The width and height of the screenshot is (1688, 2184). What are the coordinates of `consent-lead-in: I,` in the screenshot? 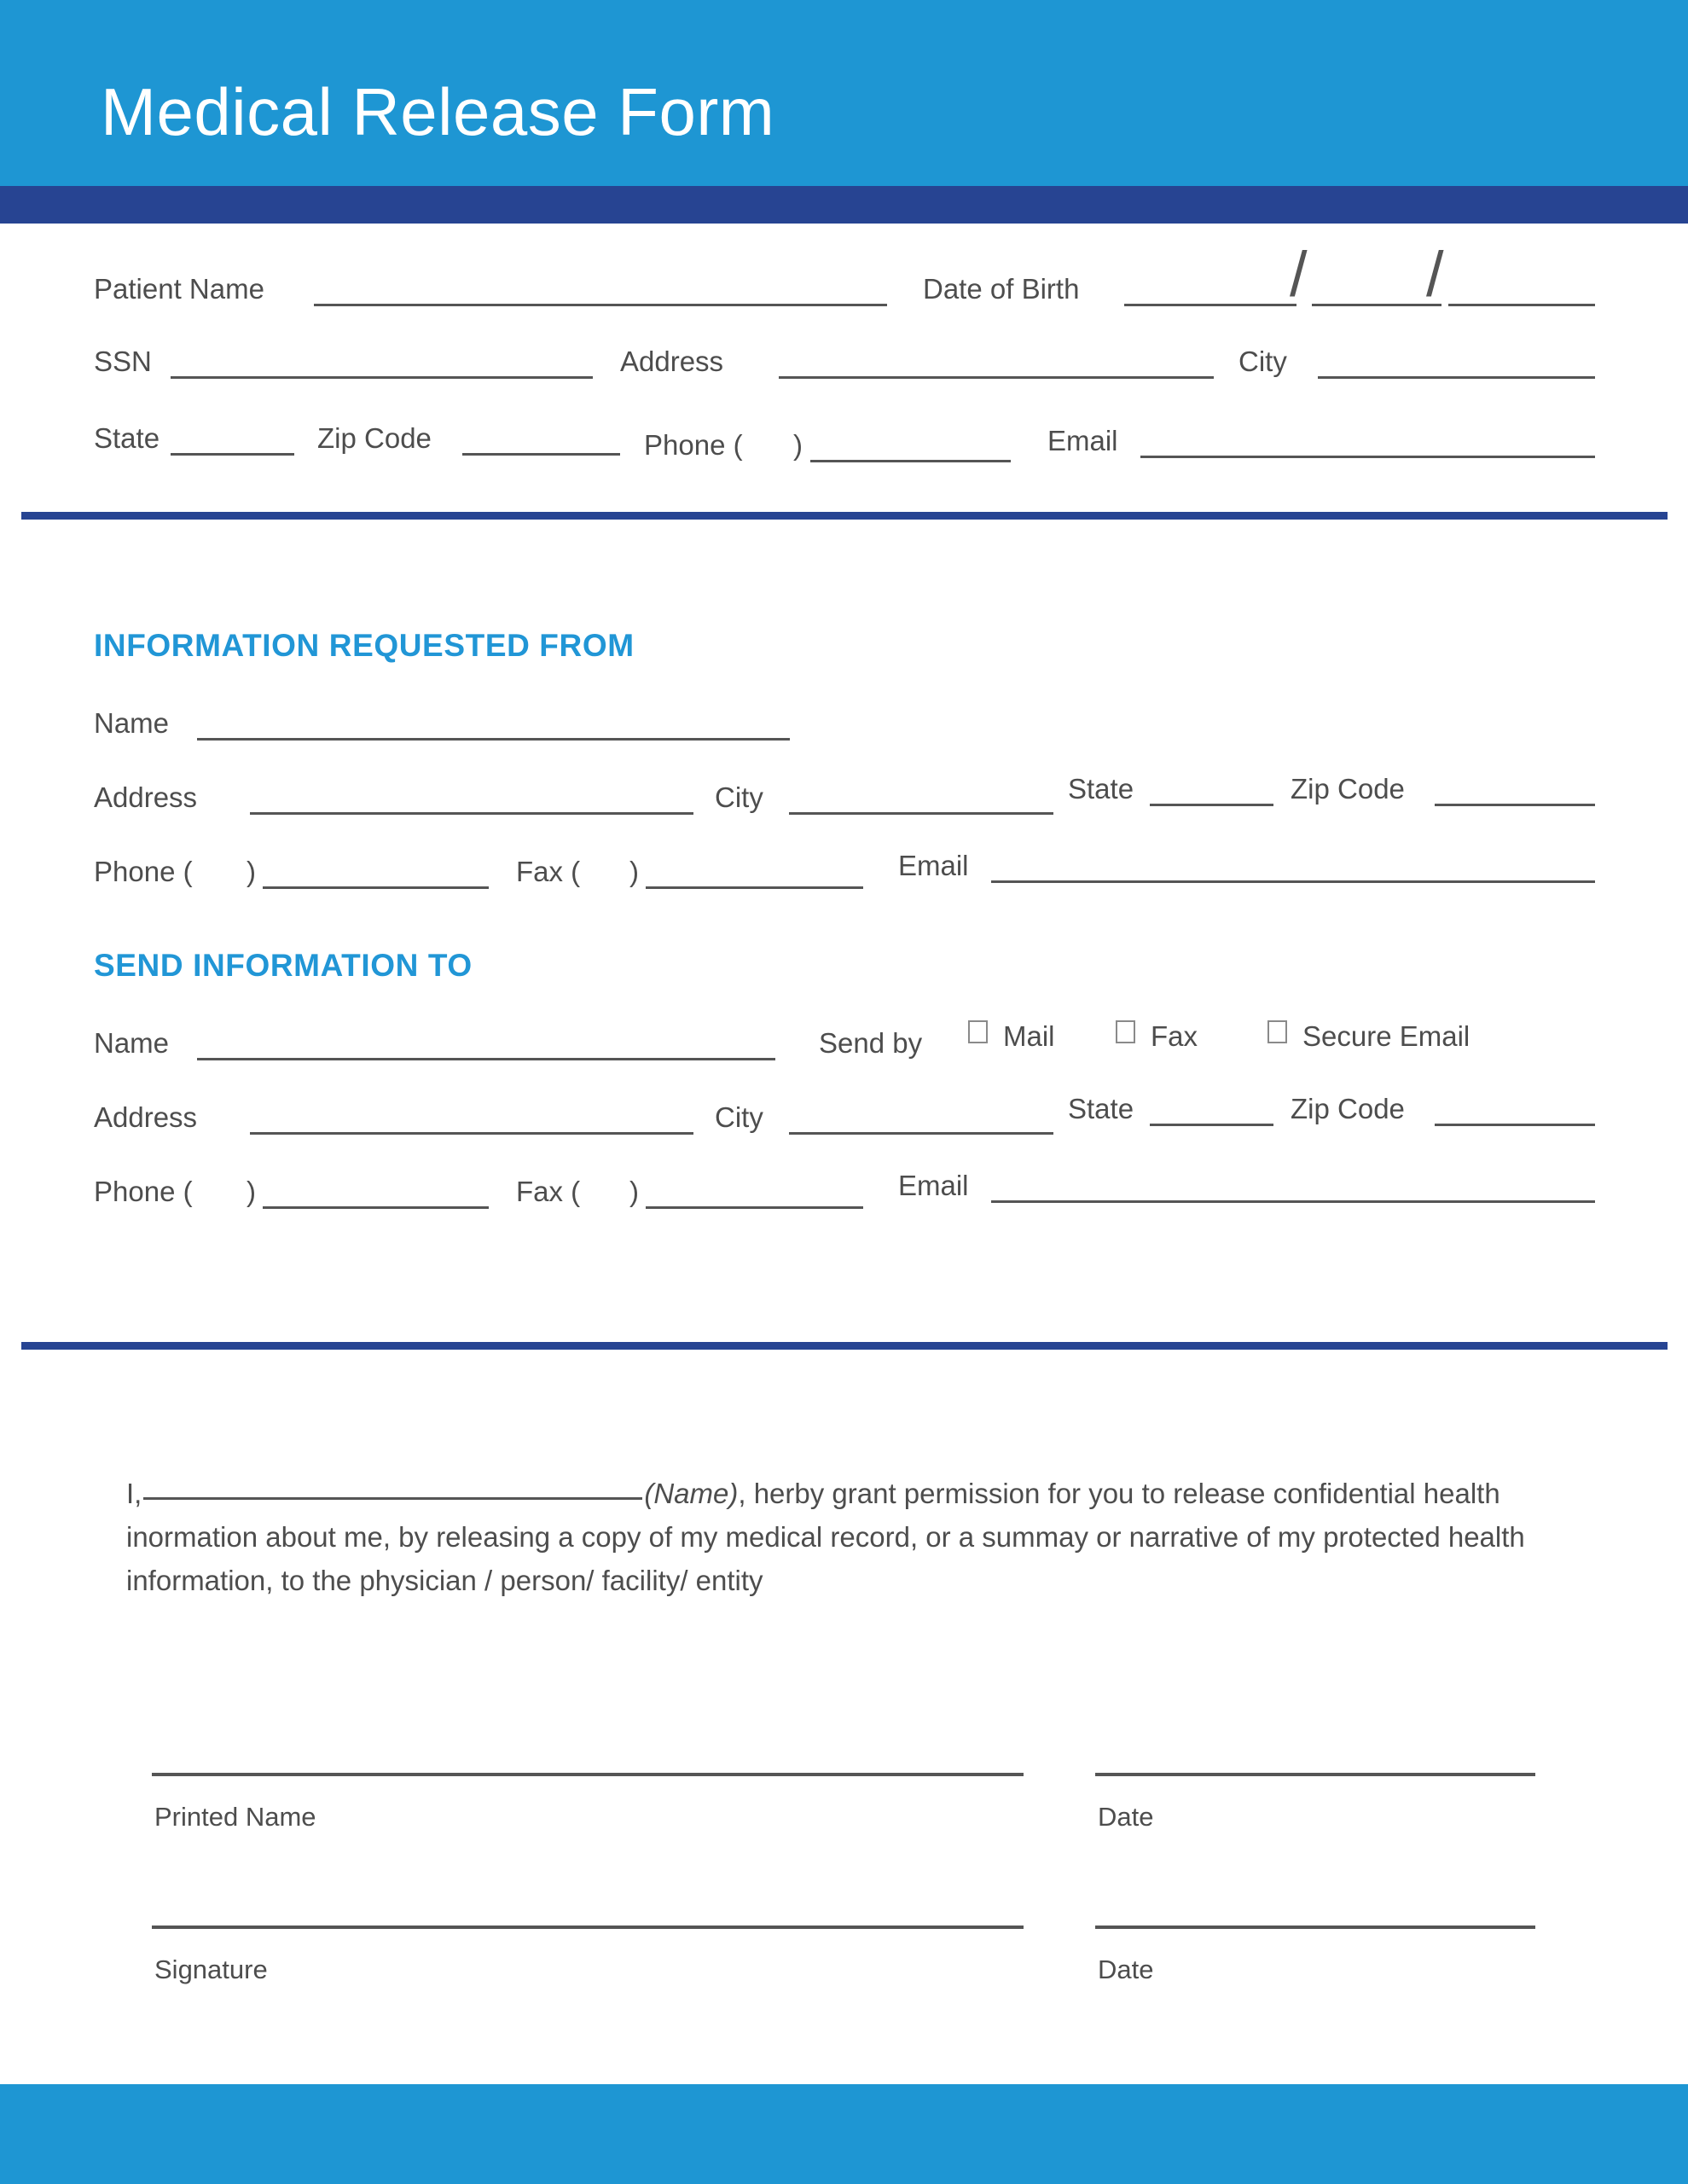 It's located at (134, 1493).